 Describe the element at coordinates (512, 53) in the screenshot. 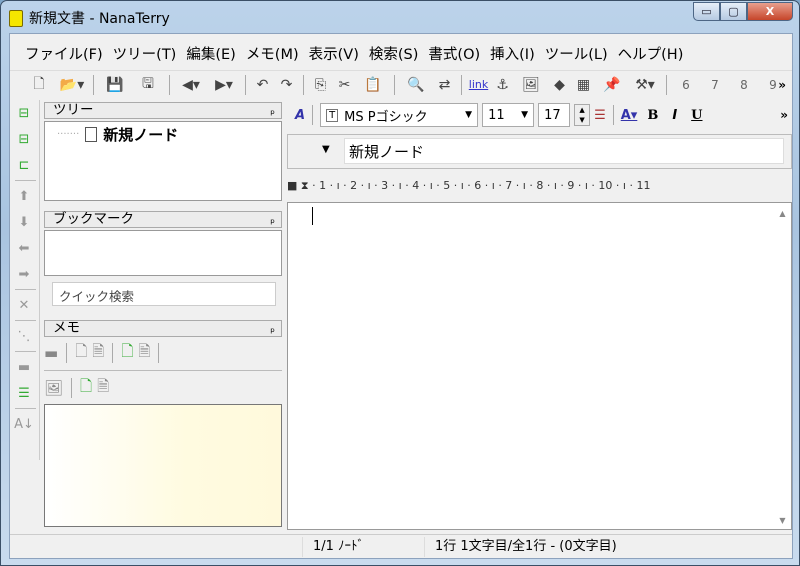

I see `menu-item: 挿入(I)` at that location.